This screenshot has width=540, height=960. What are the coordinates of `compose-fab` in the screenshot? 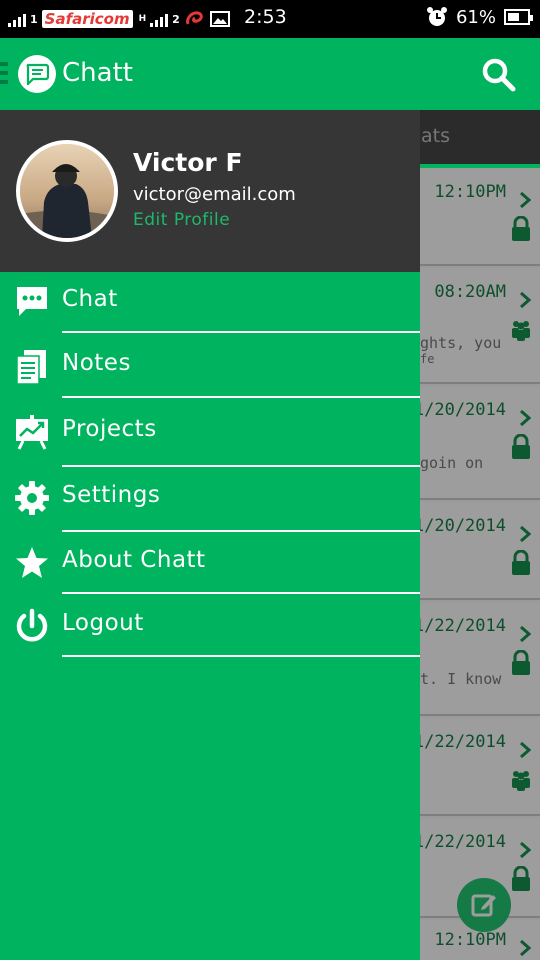 It's located at (484, 905).